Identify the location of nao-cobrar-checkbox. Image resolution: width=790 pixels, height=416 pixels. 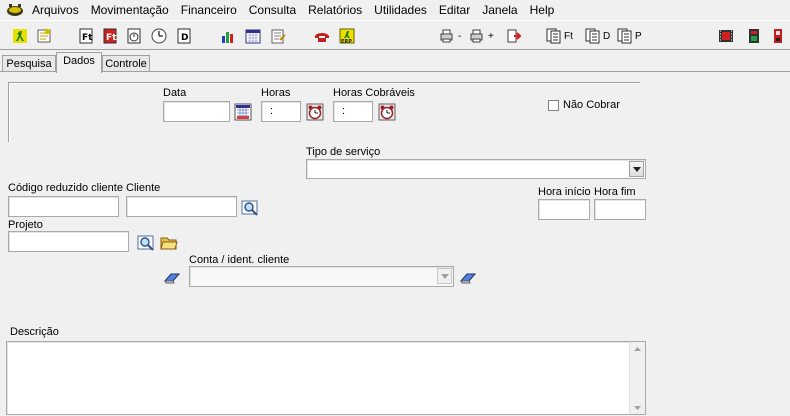
(553, 105).